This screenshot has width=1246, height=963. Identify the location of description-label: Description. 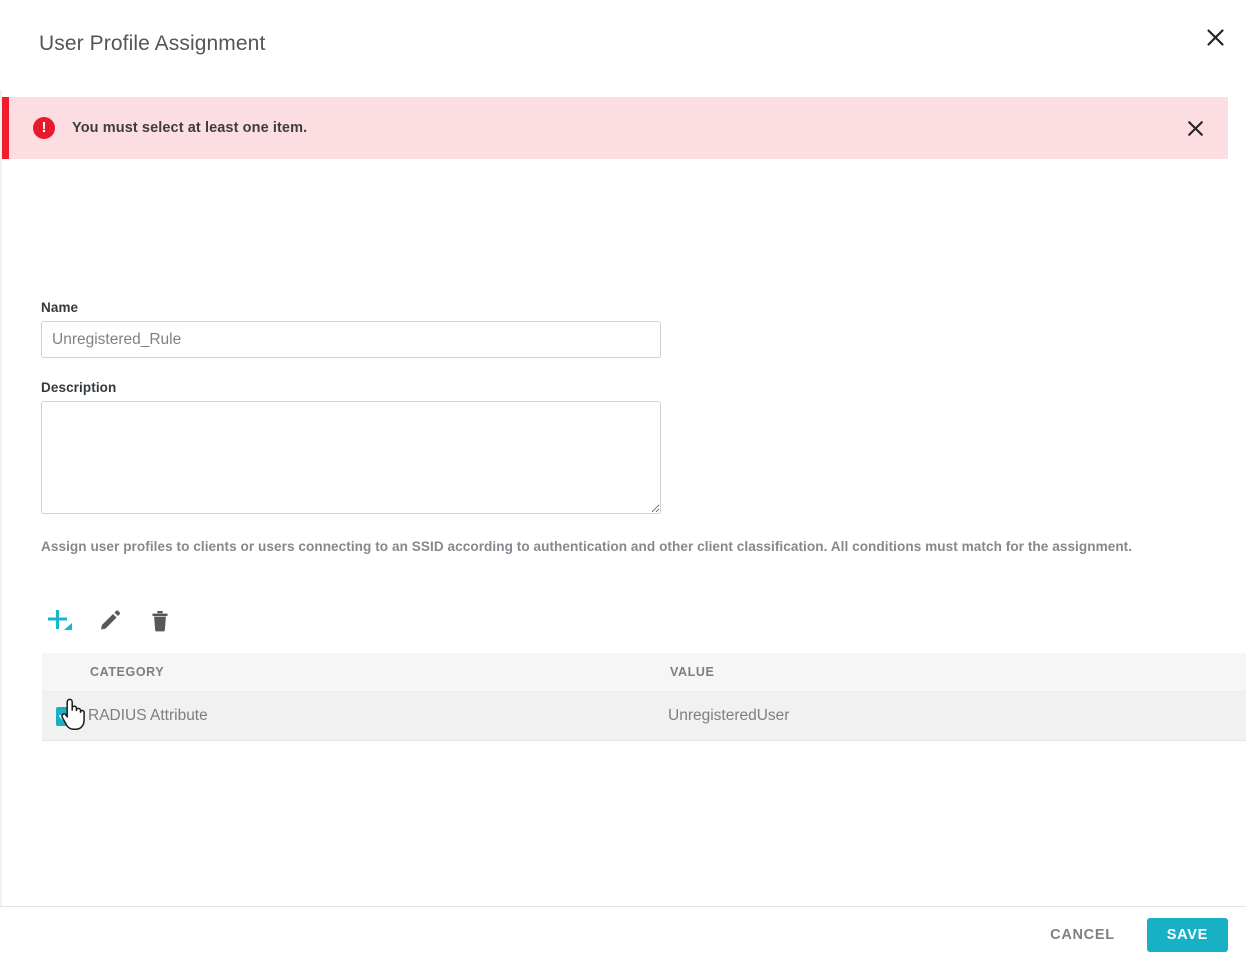
(79, 387).